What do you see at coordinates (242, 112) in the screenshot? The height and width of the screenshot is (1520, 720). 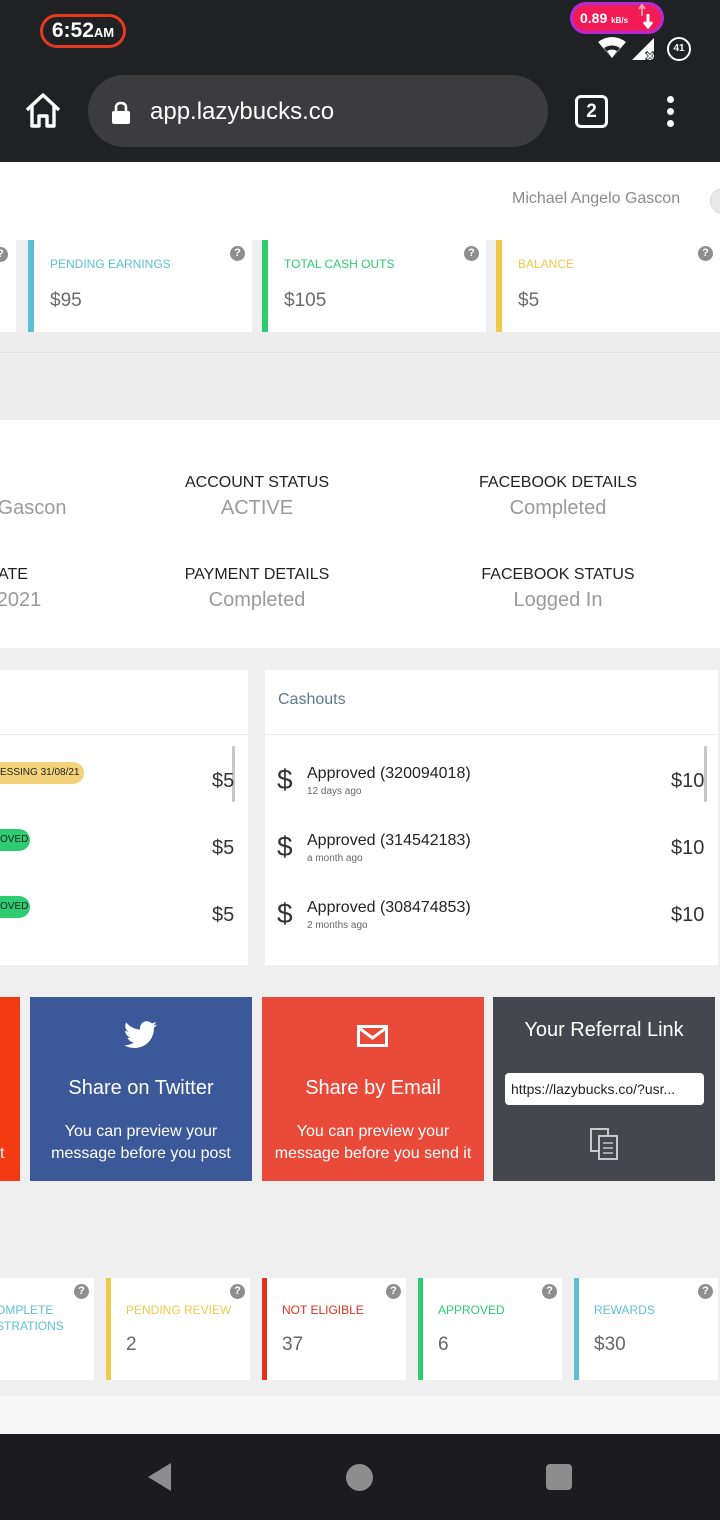 I see `url-text: app.lazybucks.co` at bounding box center [242, 112].